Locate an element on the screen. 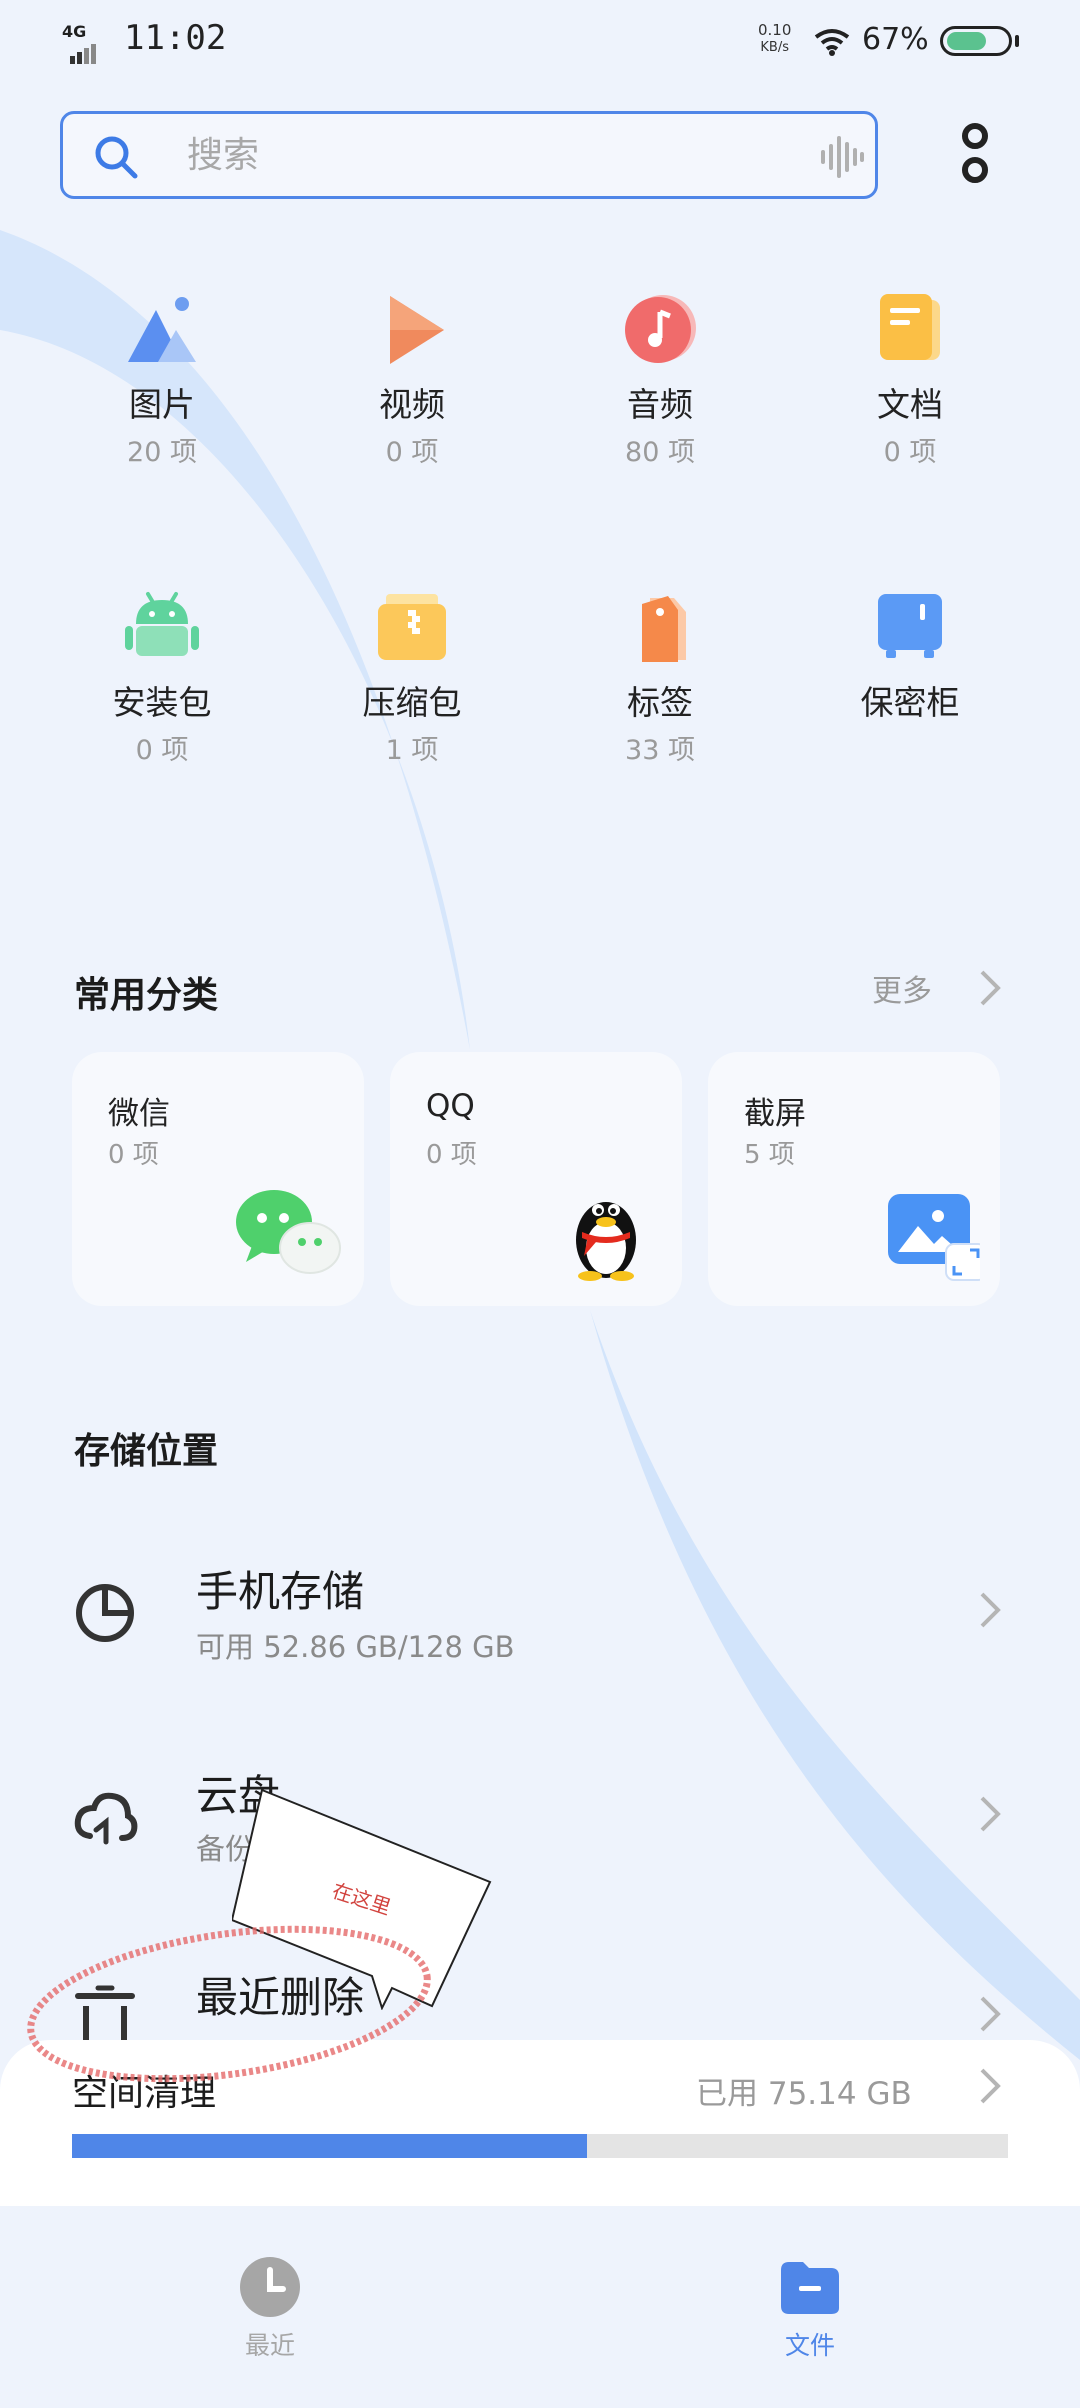  clock-icon is located at coordinates (270, 2287).